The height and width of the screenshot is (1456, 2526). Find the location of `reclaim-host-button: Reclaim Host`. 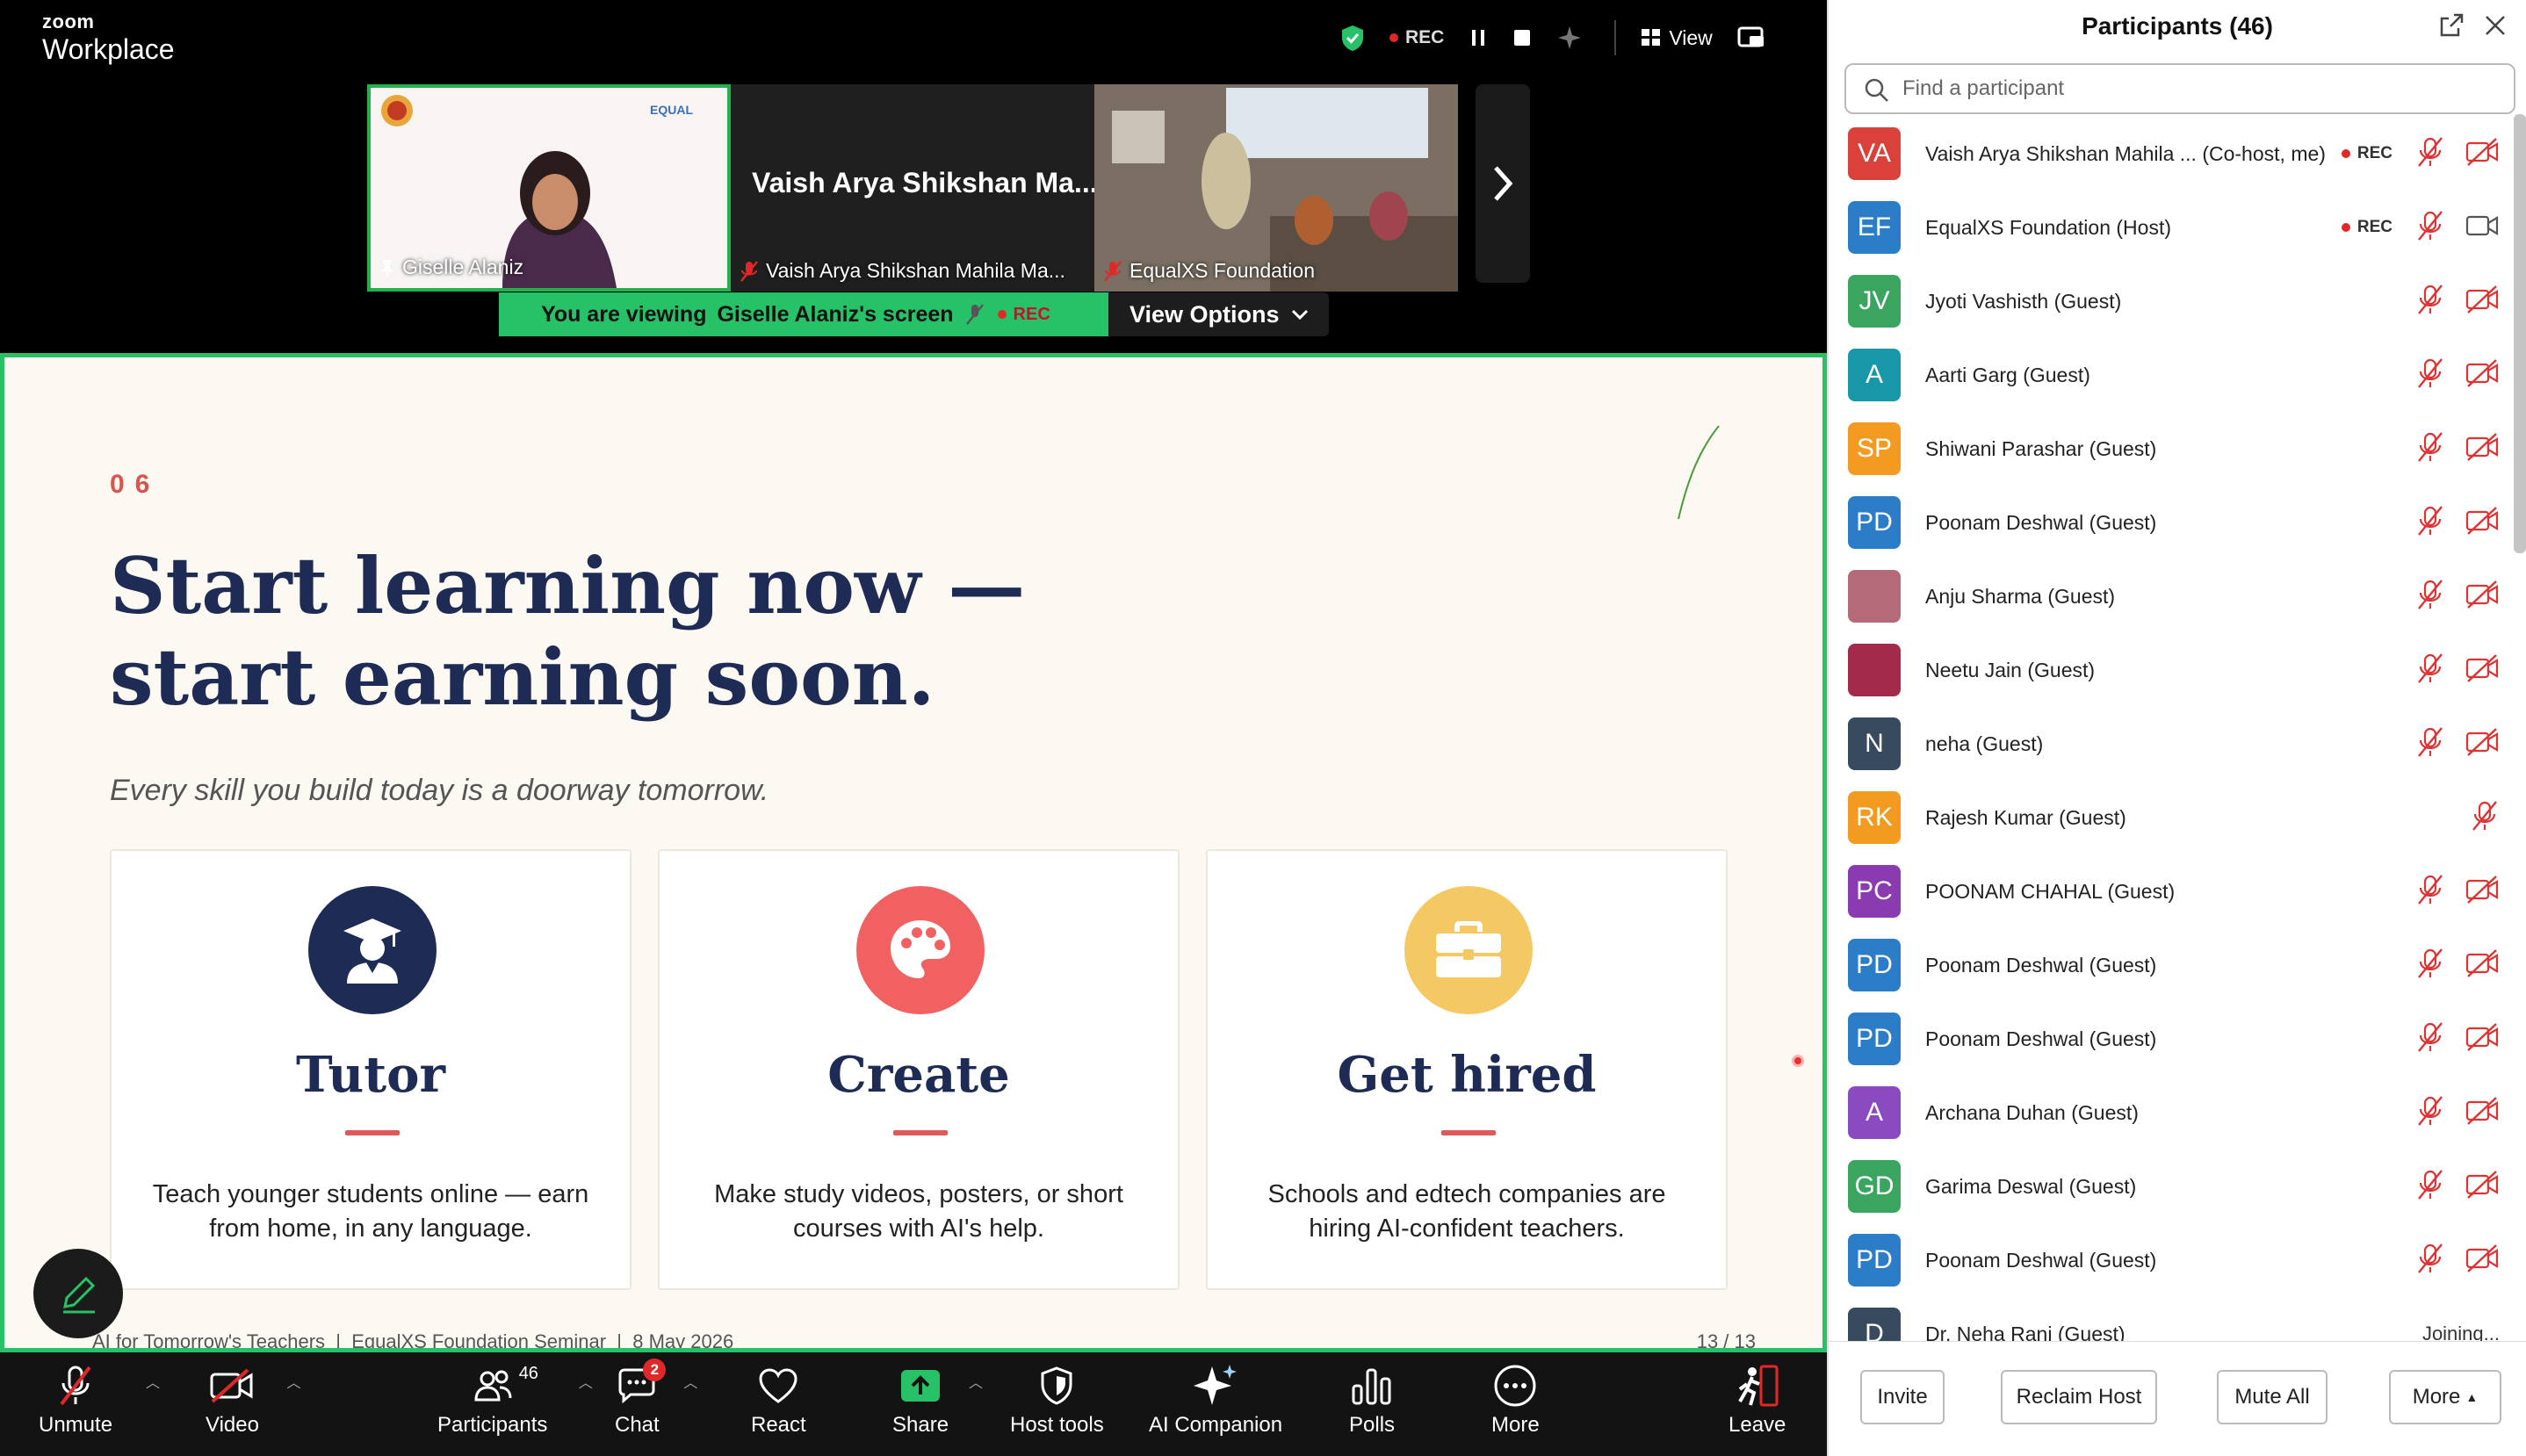

reclaim-host-button: Reclaim Host is located at coordinates (2079, 1397).